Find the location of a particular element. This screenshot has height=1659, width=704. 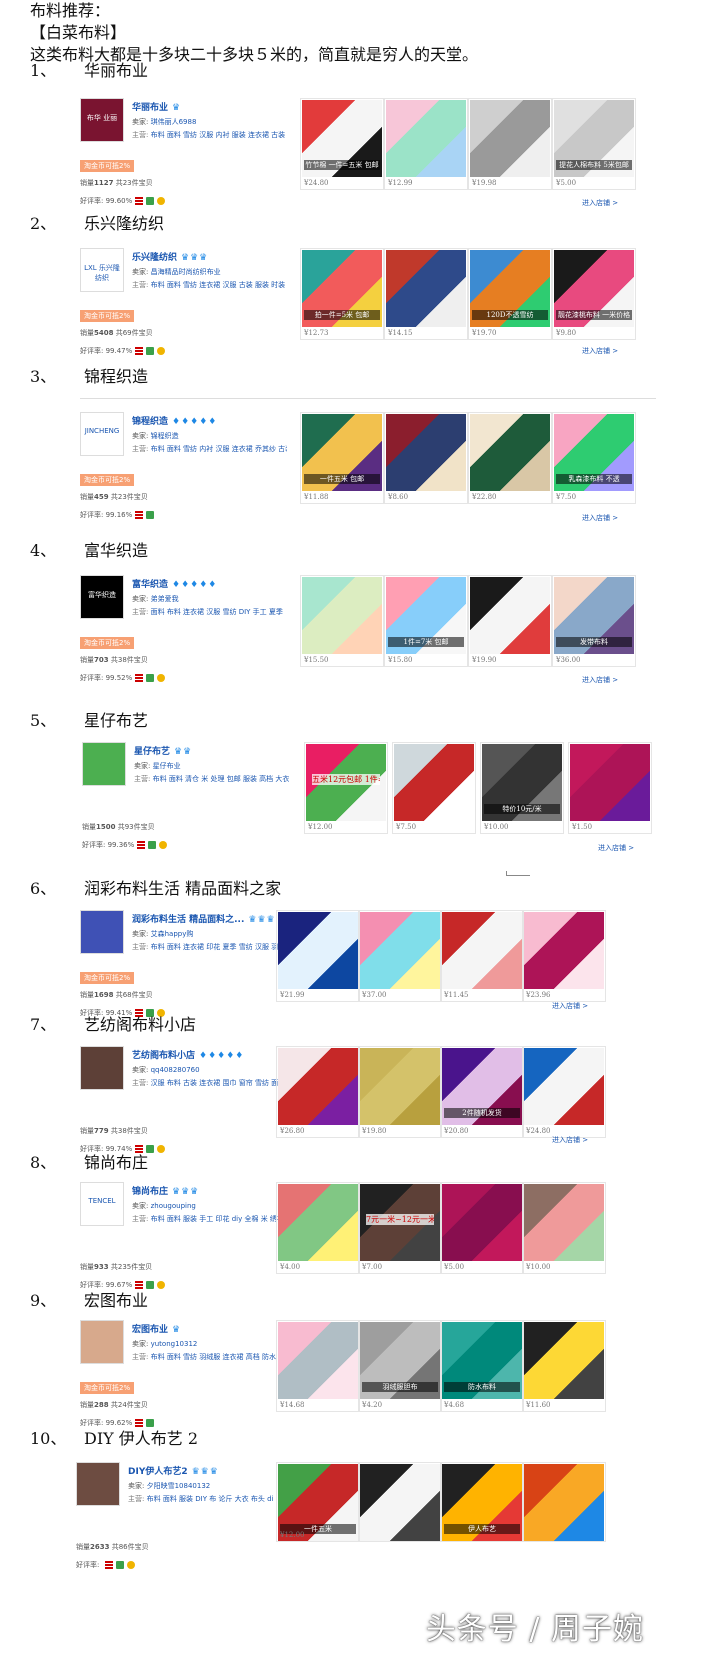

product-thumbnail: 2件随机发货 ¥20.80 is located at coordinates (482, 1092).